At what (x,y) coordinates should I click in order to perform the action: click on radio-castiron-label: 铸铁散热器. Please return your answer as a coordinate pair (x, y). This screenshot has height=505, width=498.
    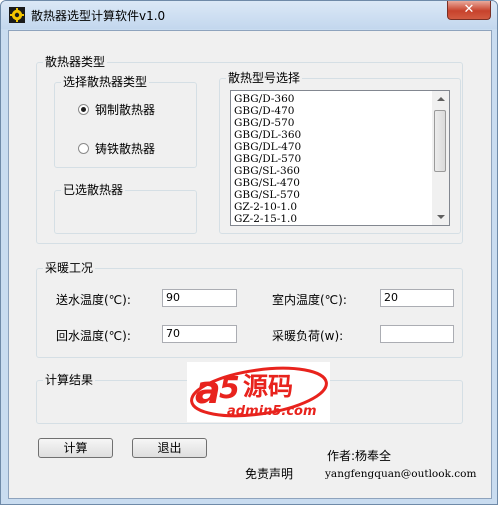
    Looking at the image, I should click on (125, 149).